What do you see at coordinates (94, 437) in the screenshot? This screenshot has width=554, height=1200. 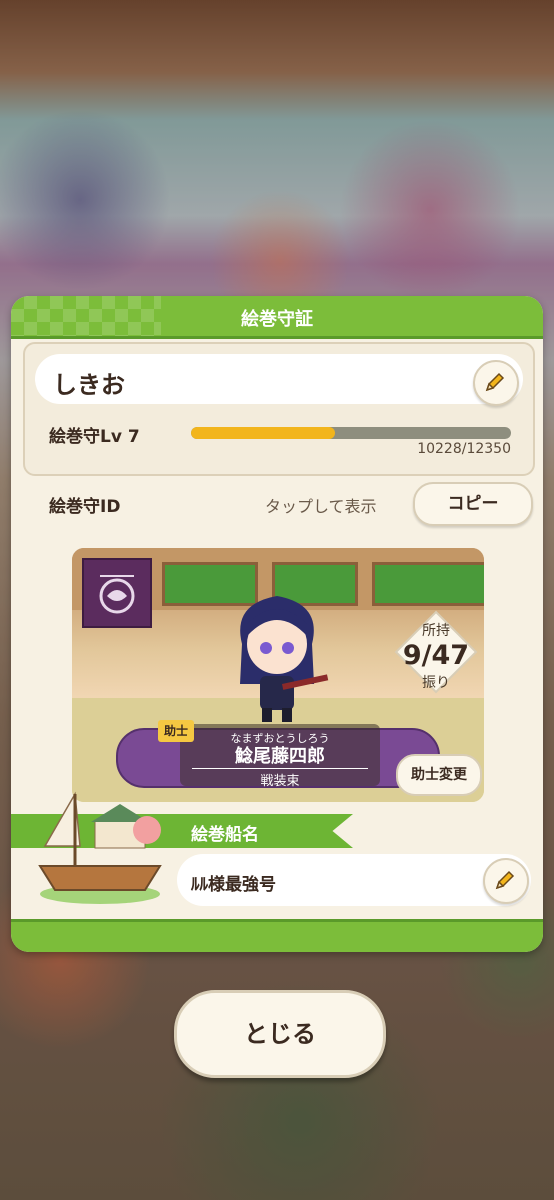 I see `level-label: 絵巻守Lv 7` at bounding box center [94, 437].